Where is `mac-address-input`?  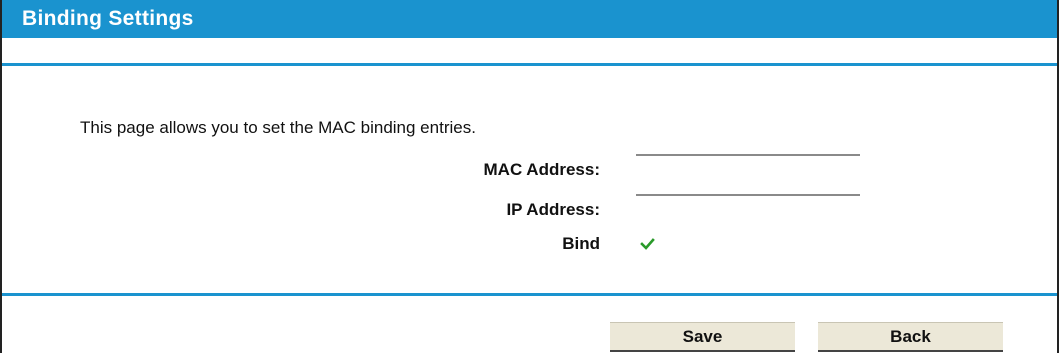 mac-address-input is located at coordinates (748, 165).